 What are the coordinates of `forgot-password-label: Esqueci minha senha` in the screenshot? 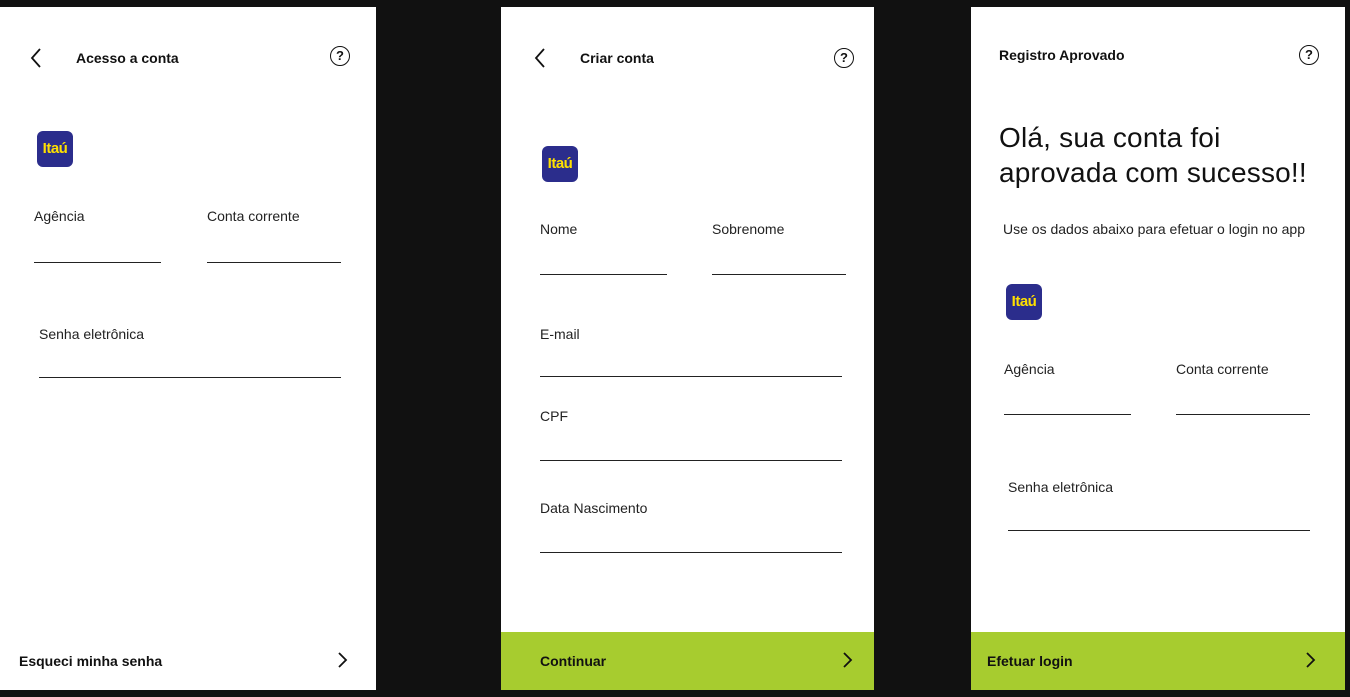 It's located at (91, 661).